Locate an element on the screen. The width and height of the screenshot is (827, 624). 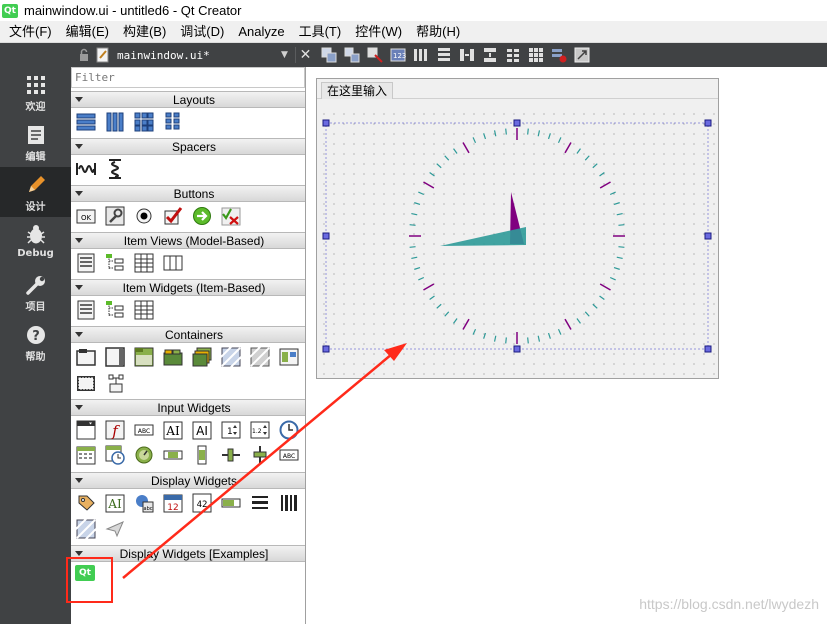
edit-widgets-icon is located at coordinates (329, 55).